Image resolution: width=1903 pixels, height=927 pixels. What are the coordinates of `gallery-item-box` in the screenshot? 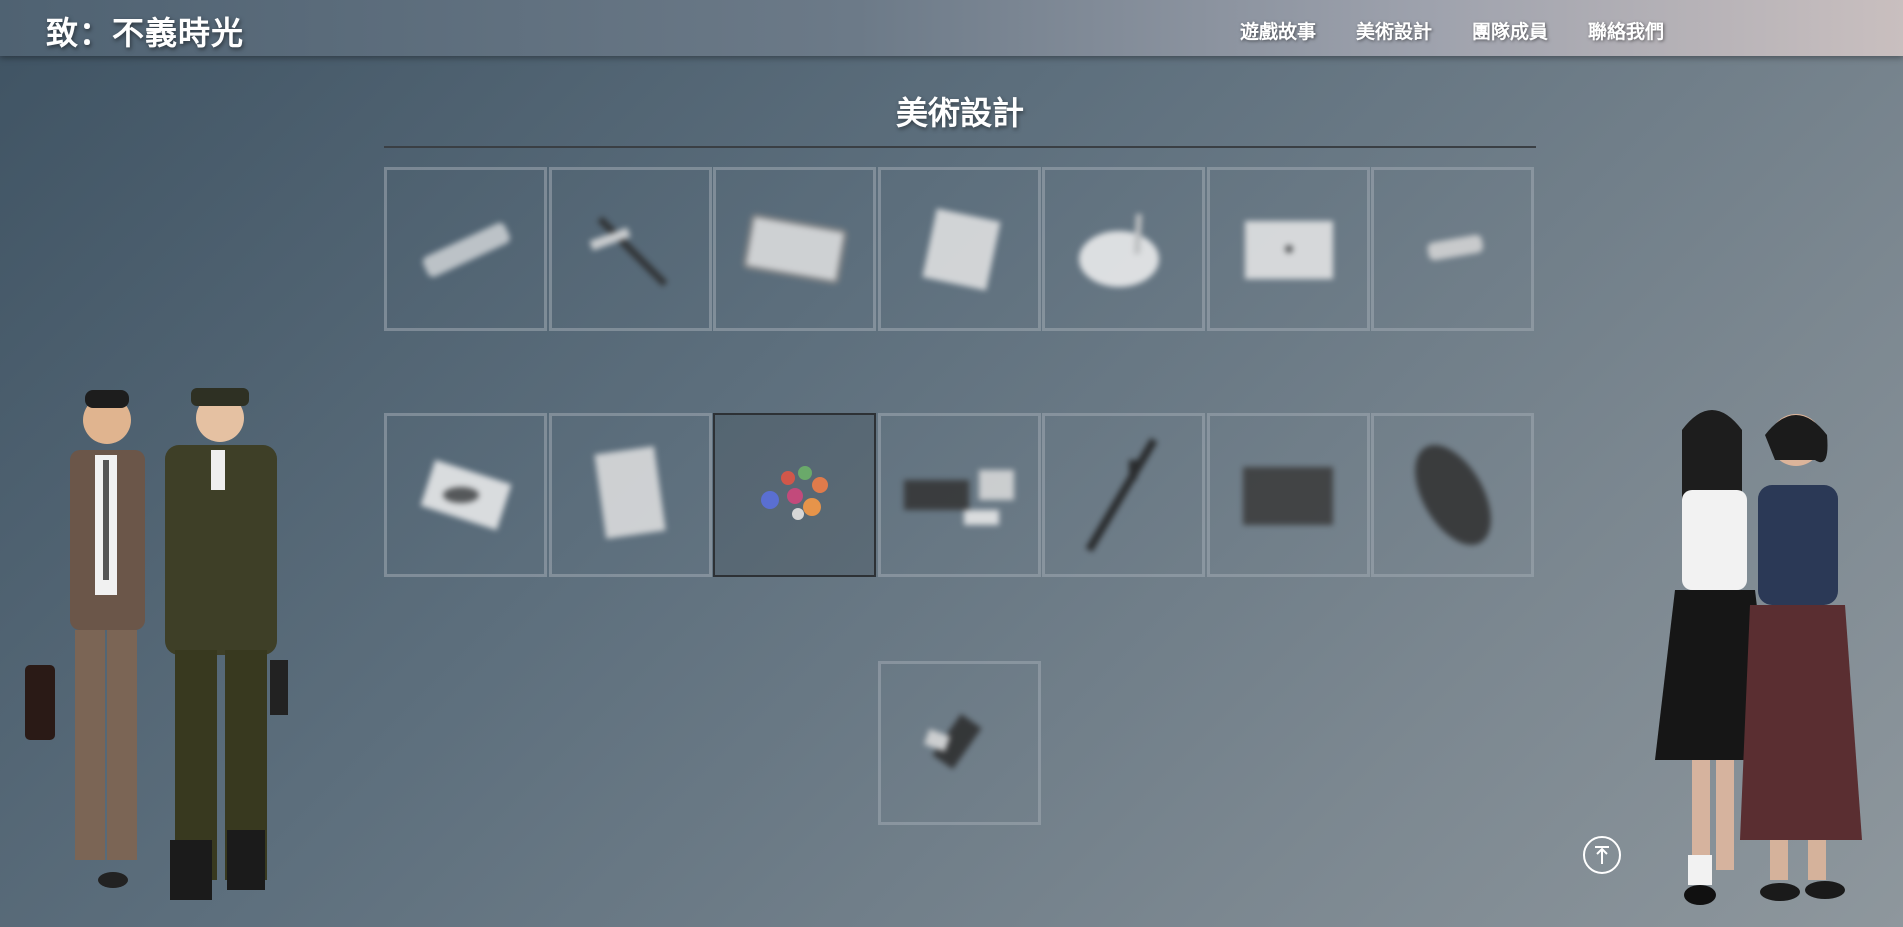 It's located at (1288, 249).